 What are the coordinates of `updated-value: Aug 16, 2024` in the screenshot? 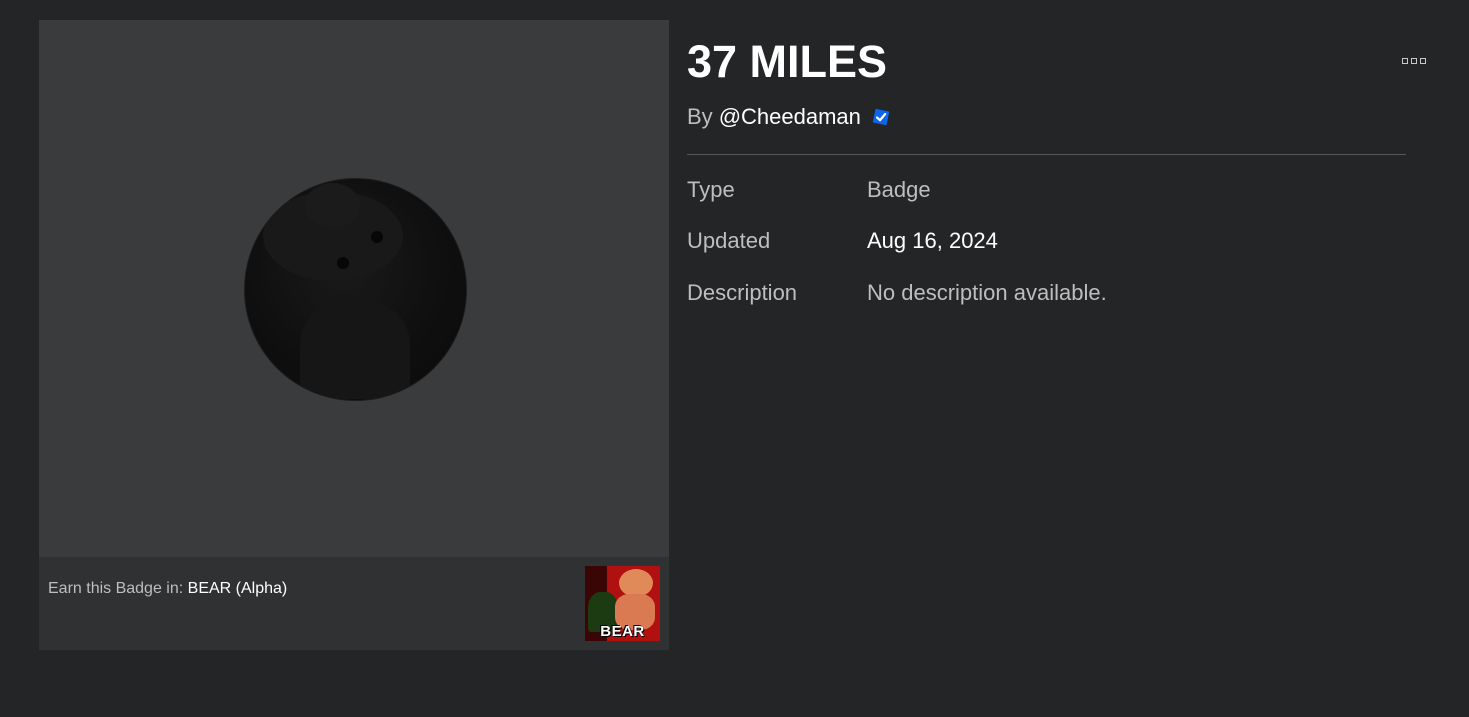 It's located at (932, 240).